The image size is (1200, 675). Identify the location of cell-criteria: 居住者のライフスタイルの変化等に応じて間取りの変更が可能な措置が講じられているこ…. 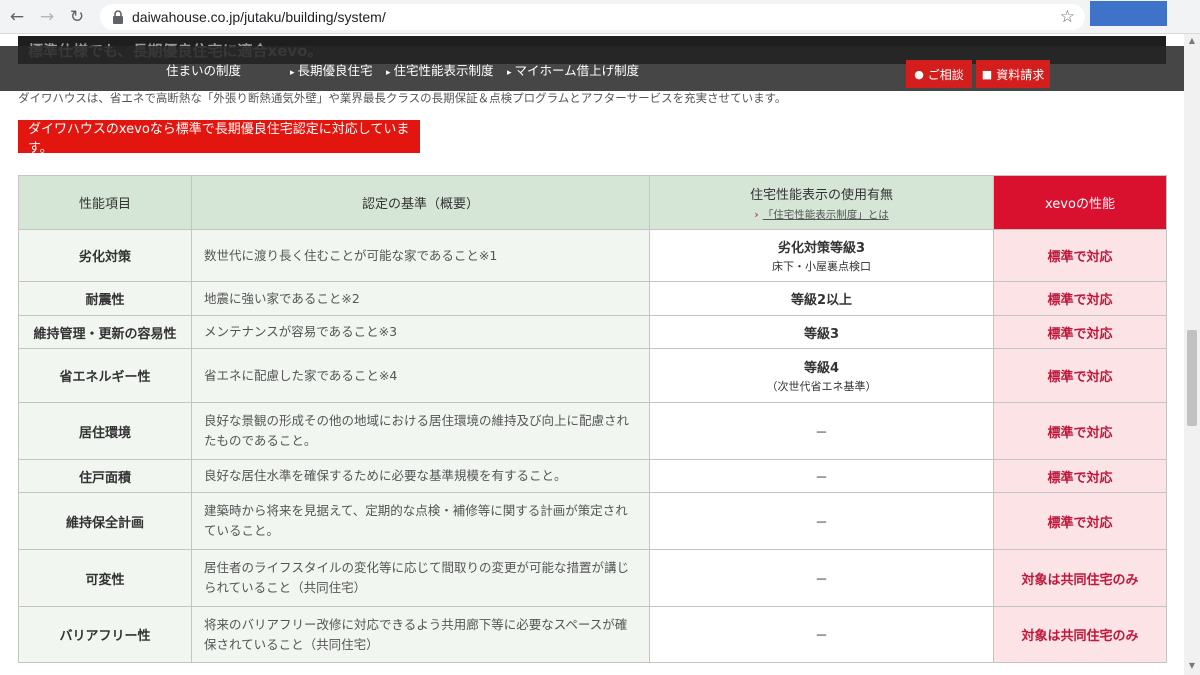
(420, 578).